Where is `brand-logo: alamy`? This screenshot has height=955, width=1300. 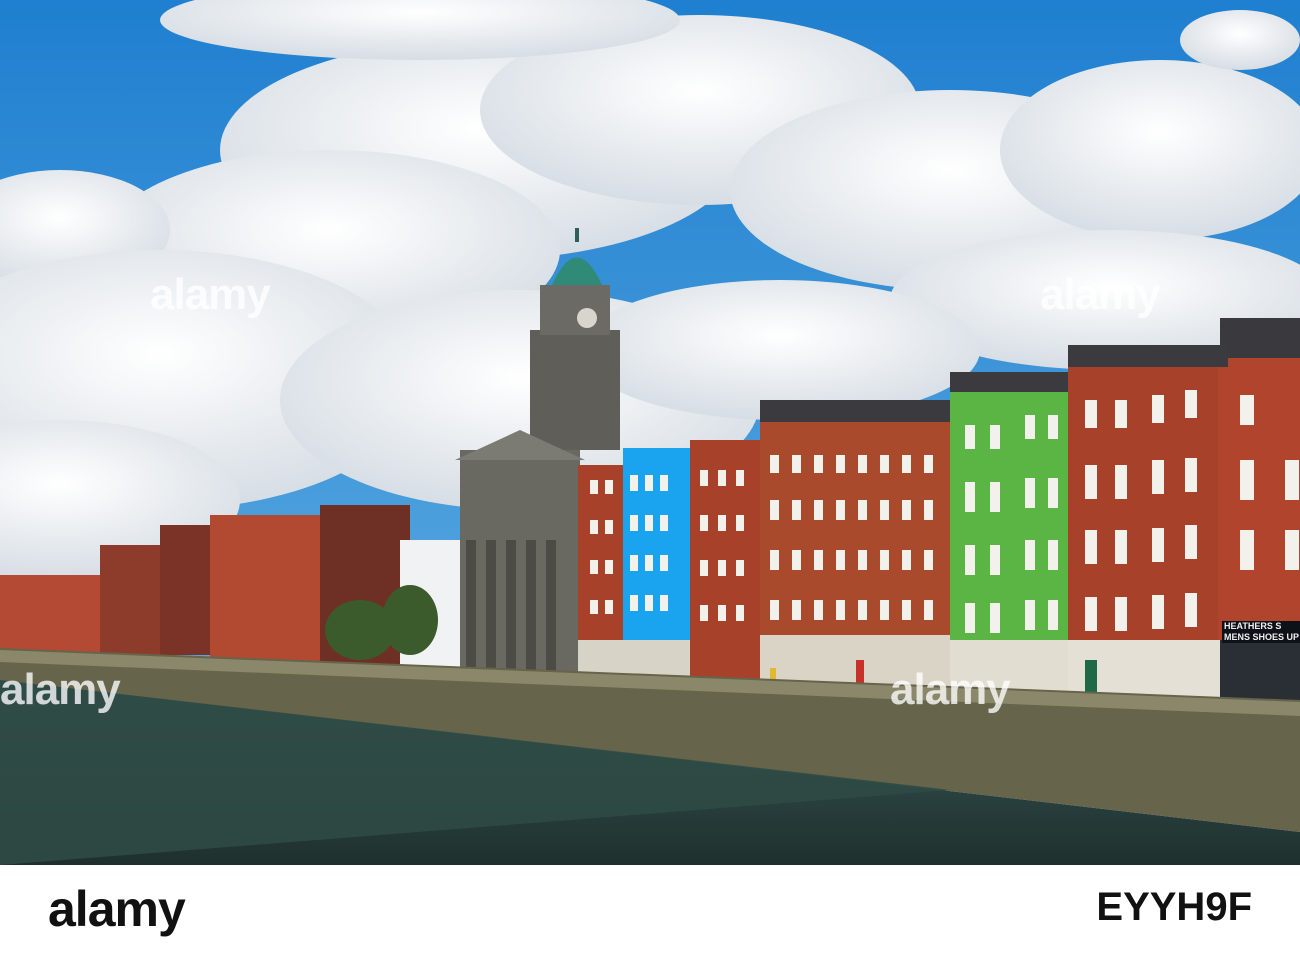
brand-logo: alamy is located at coordinates (117, 909).